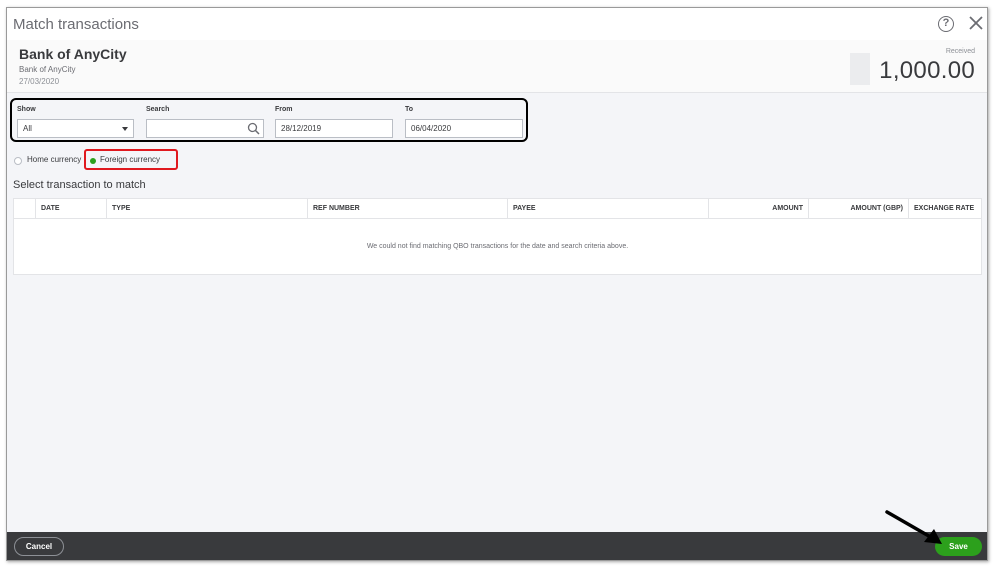 This screenshot has height=571, width=998. Describe the element at coordinates (76, 24) in the screenshot. I see `dialog-title: Match transactions` at that location.